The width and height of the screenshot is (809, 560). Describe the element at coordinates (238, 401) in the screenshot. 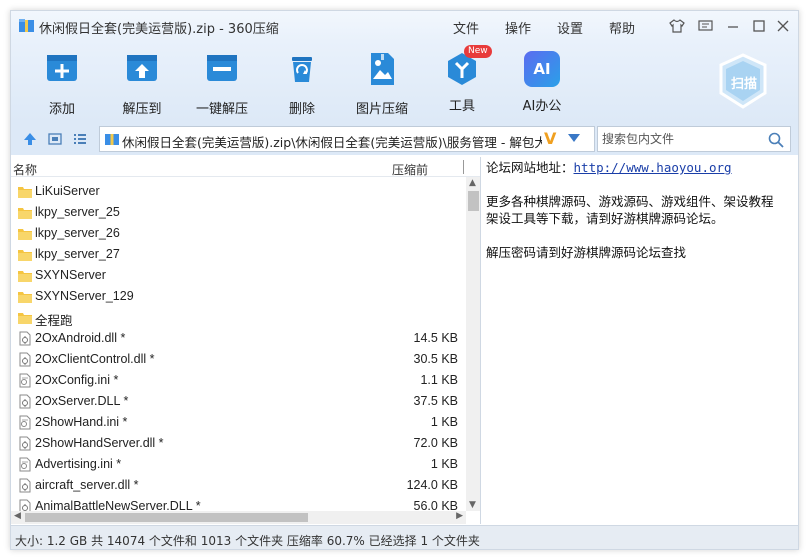

I see `file-row: 2OxServer.DLL * 37.5 KB` at that location.